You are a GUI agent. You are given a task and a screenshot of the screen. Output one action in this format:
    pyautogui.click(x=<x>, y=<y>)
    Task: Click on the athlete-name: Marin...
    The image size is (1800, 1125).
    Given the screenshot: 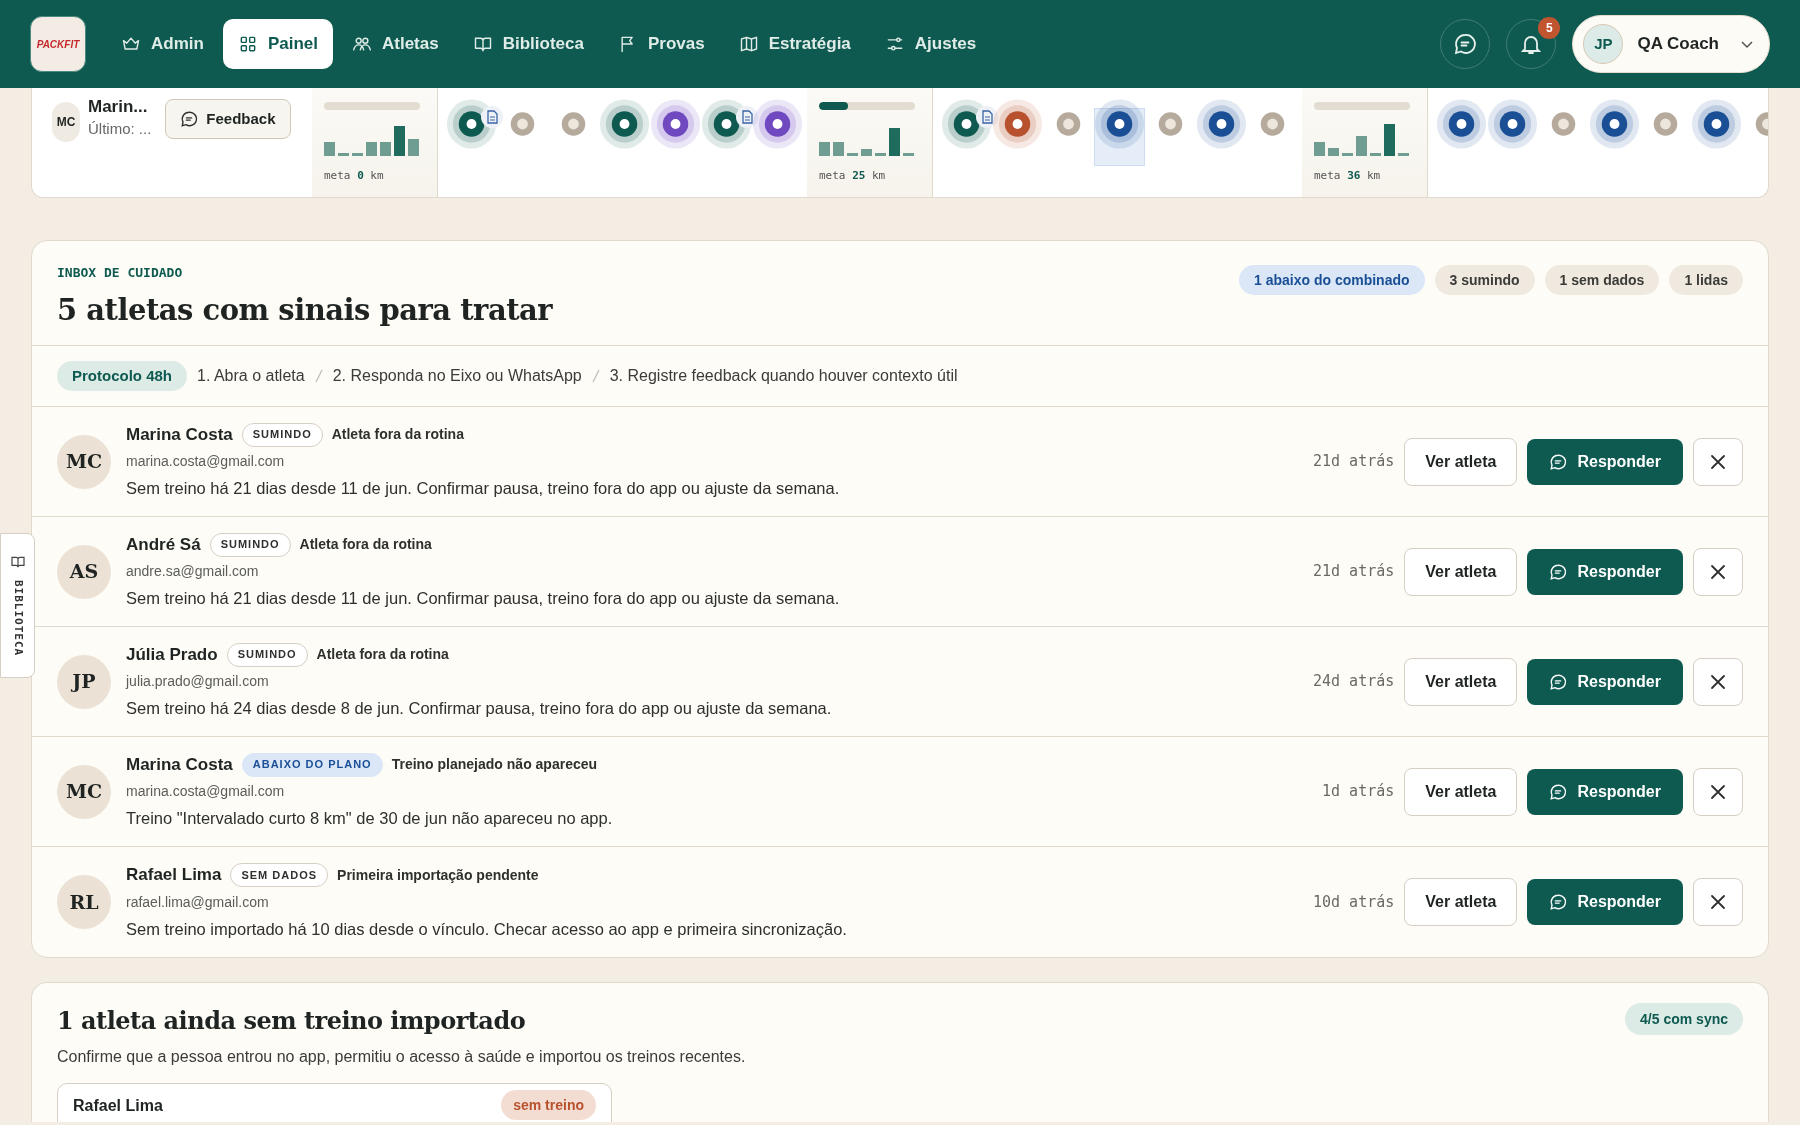 What is the action you would take?
    pyautogui.click(x=118, y=107)
    